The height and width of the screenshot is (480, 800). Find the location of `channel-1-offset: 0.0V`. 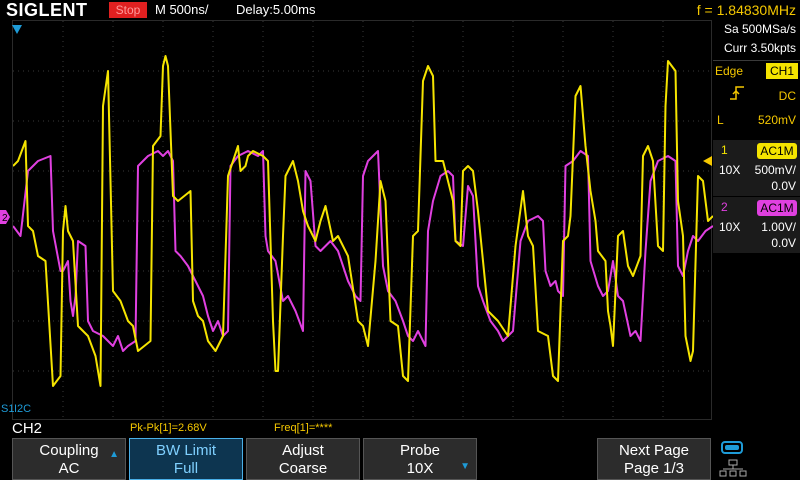

channel-1-offset: 0.0V is located at coordinates (783, 186).